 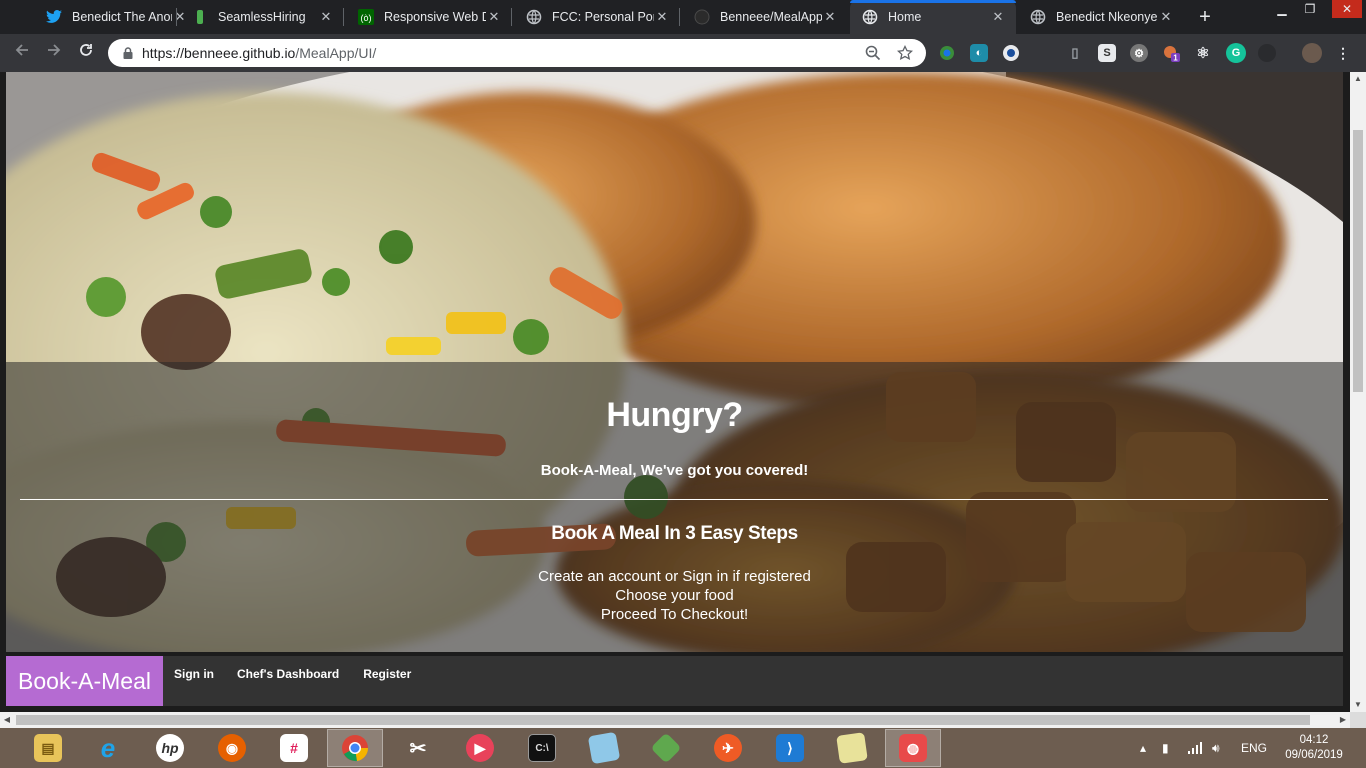 I want to click on clock-time: 04:12, so click(x=1314, y=740).